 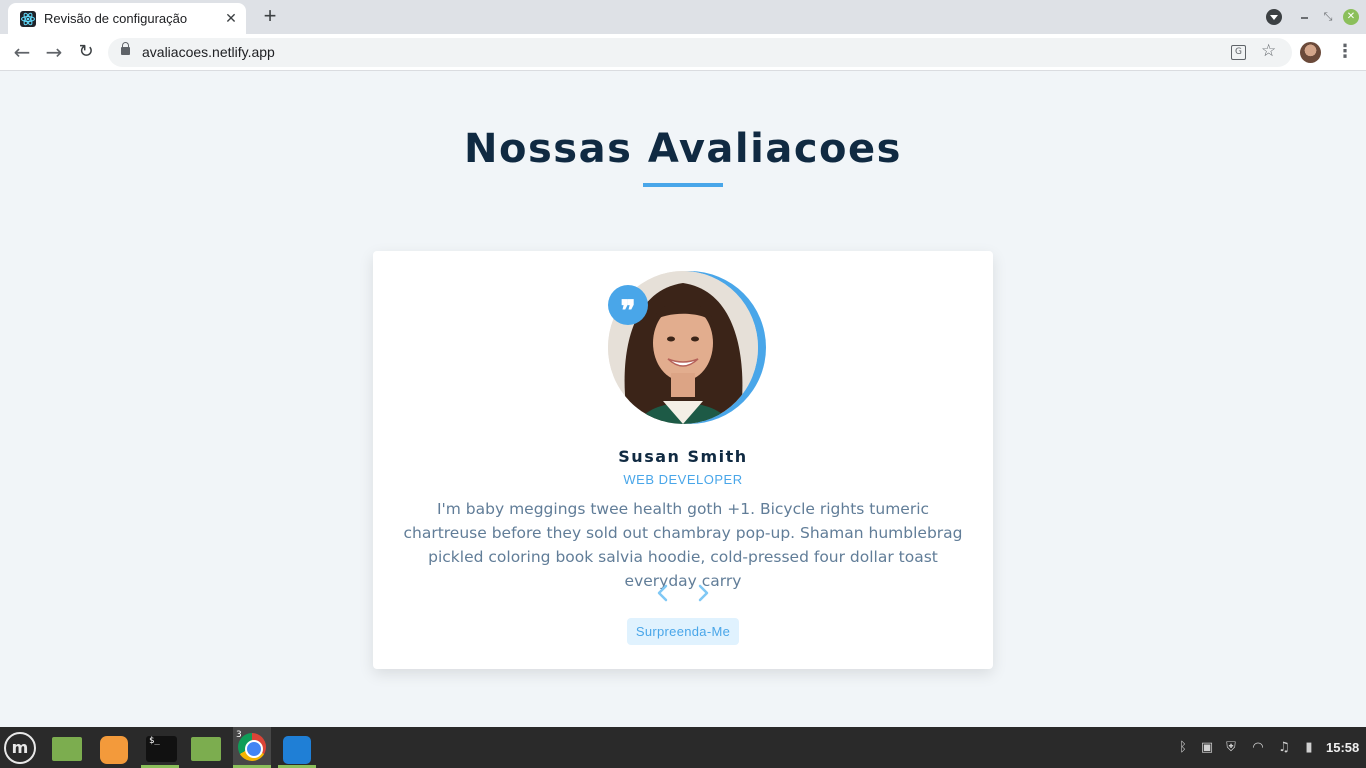 I want to click on title-underline, so click(x=683, y=185).